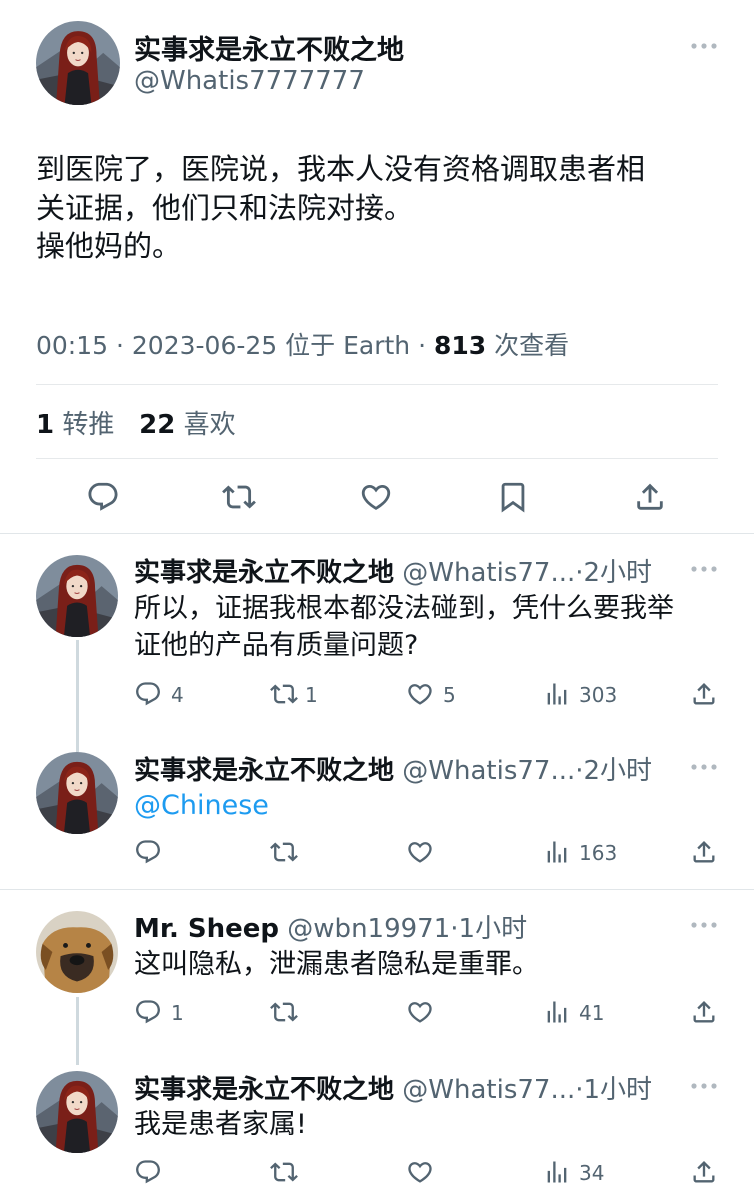 The height and width of the screenshot is (1200, 754). What do you see at coordinates (45, 425) in the screenshot?
I see `retweets-count: 1` at bounding box center [45, 425].